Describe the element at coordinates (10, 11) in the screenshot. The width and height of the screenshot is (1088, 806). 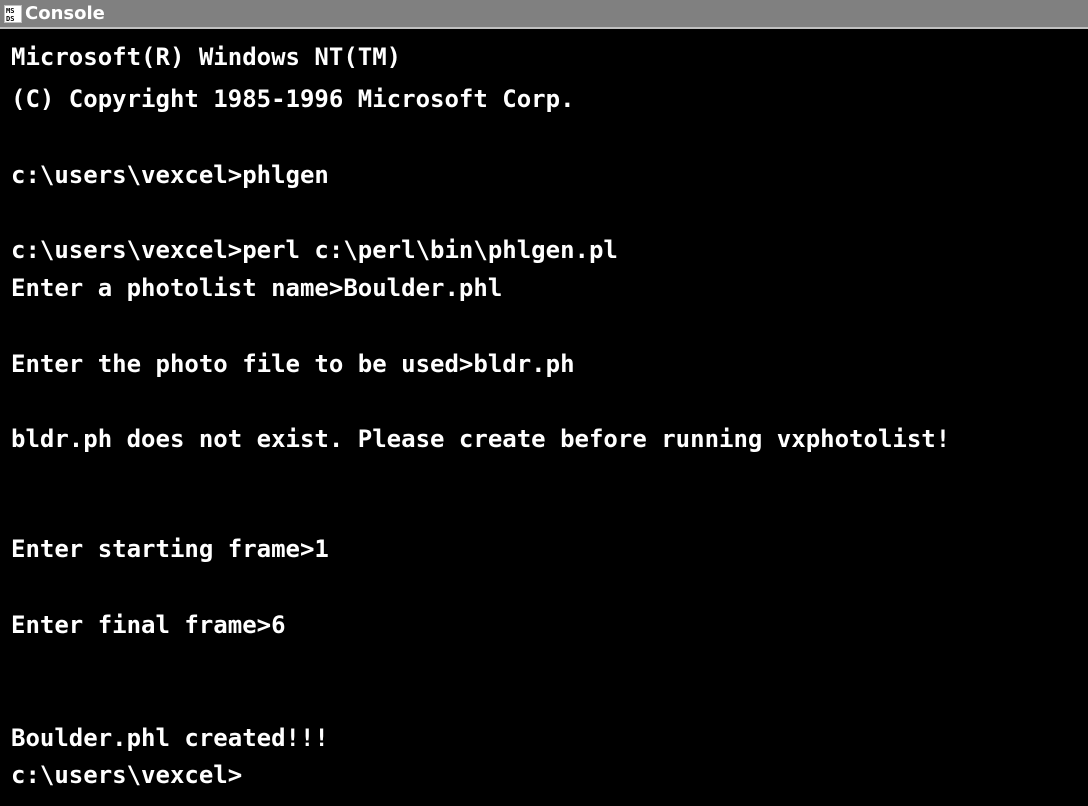
I see `svg-text: MS` at that location.